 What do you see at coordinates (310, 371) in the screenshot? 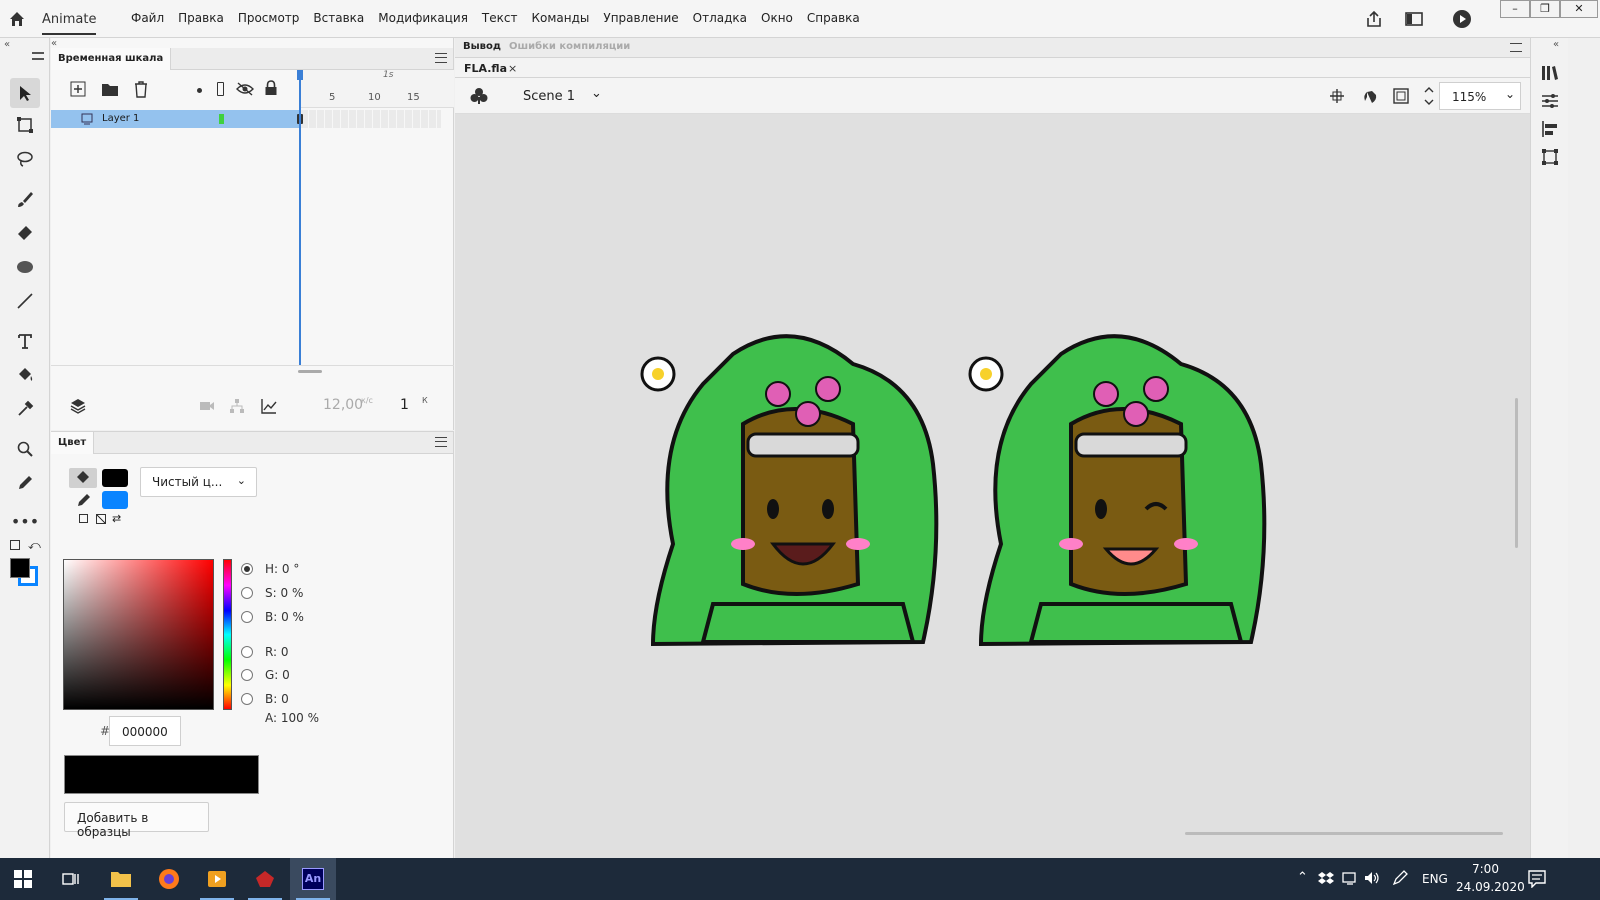
I see `horizontal-scrollbar` at bounding box center [310, 371].